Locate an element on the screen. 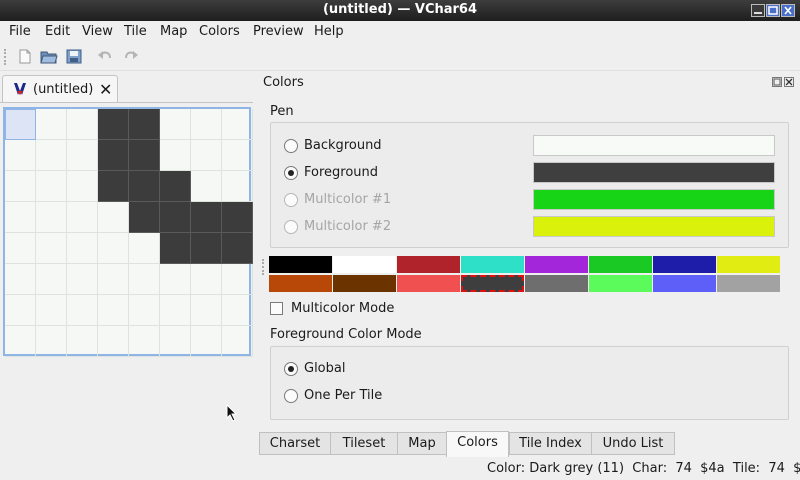  menu-edit: Edit is located at coordinates (57, 31).